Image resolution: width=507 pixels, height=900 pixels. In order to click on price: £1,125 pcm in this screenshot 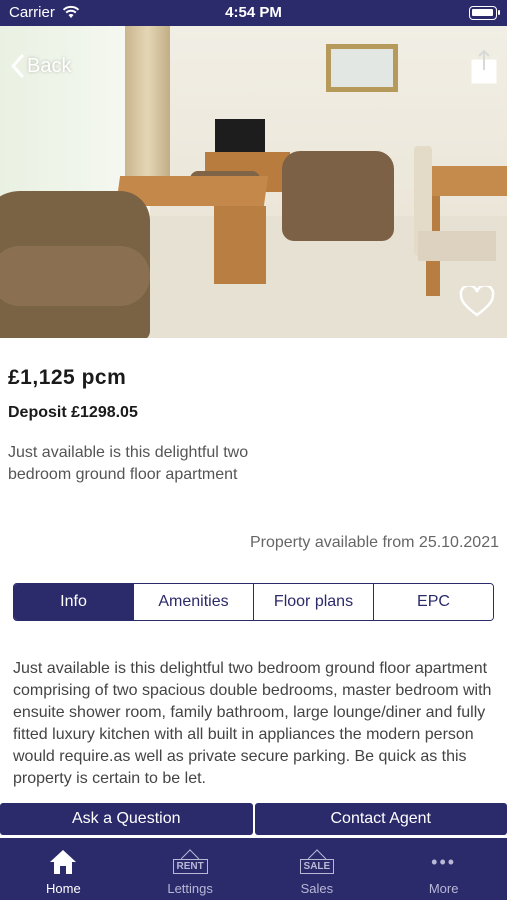, I will do `click(67, 377)`.